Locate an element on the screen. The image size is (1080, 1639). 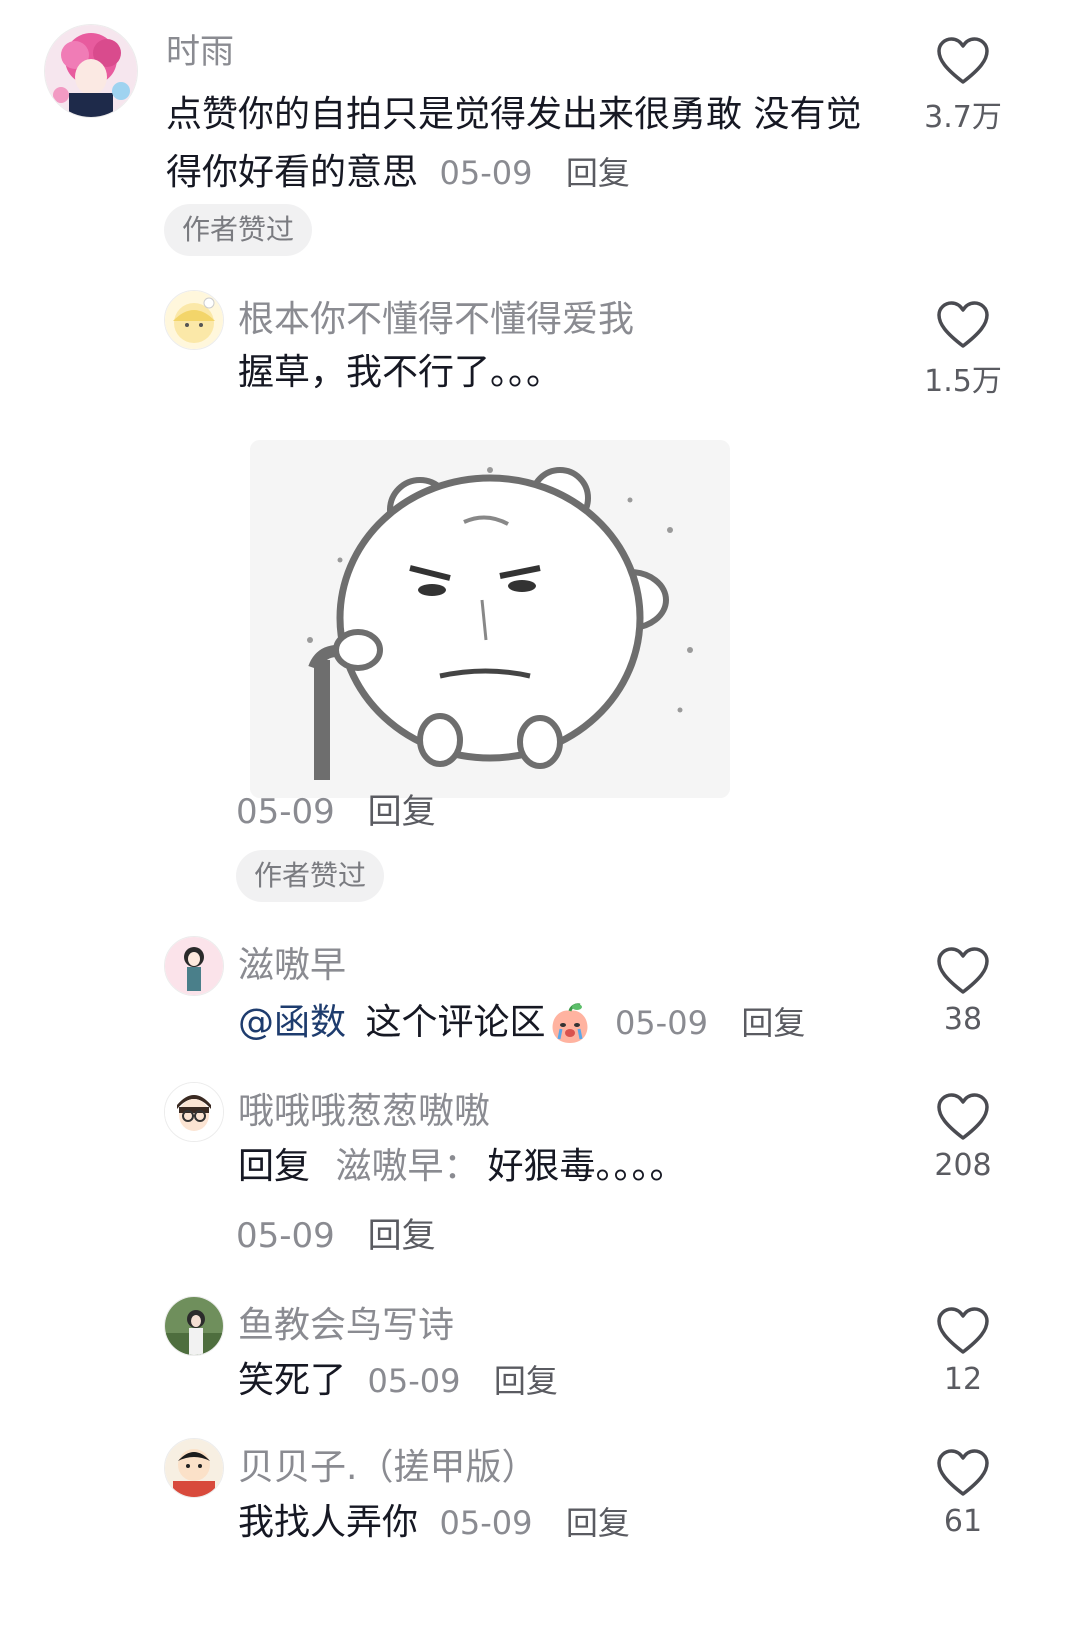
like-button: 208 is located at coordinates (963, 1137).